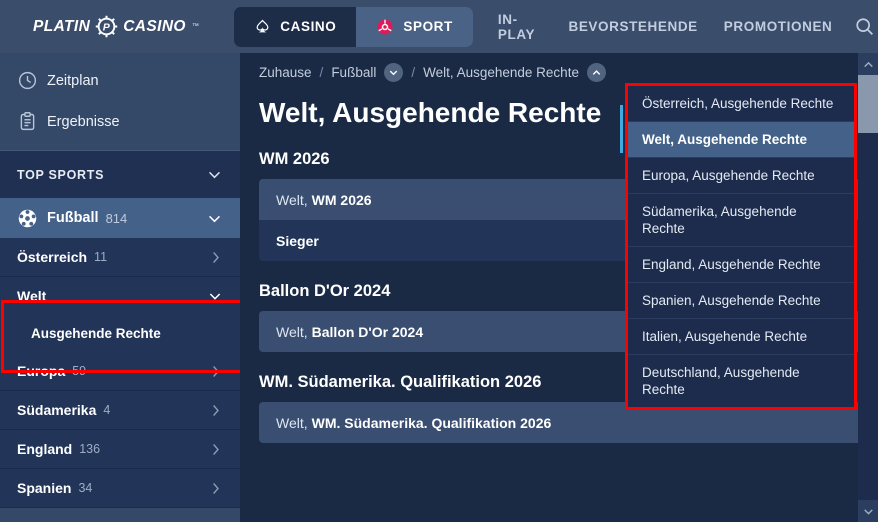 This screenshot has height=522, width=878. I want to click on brand-name-first: PLATIN, so click(61, 26).